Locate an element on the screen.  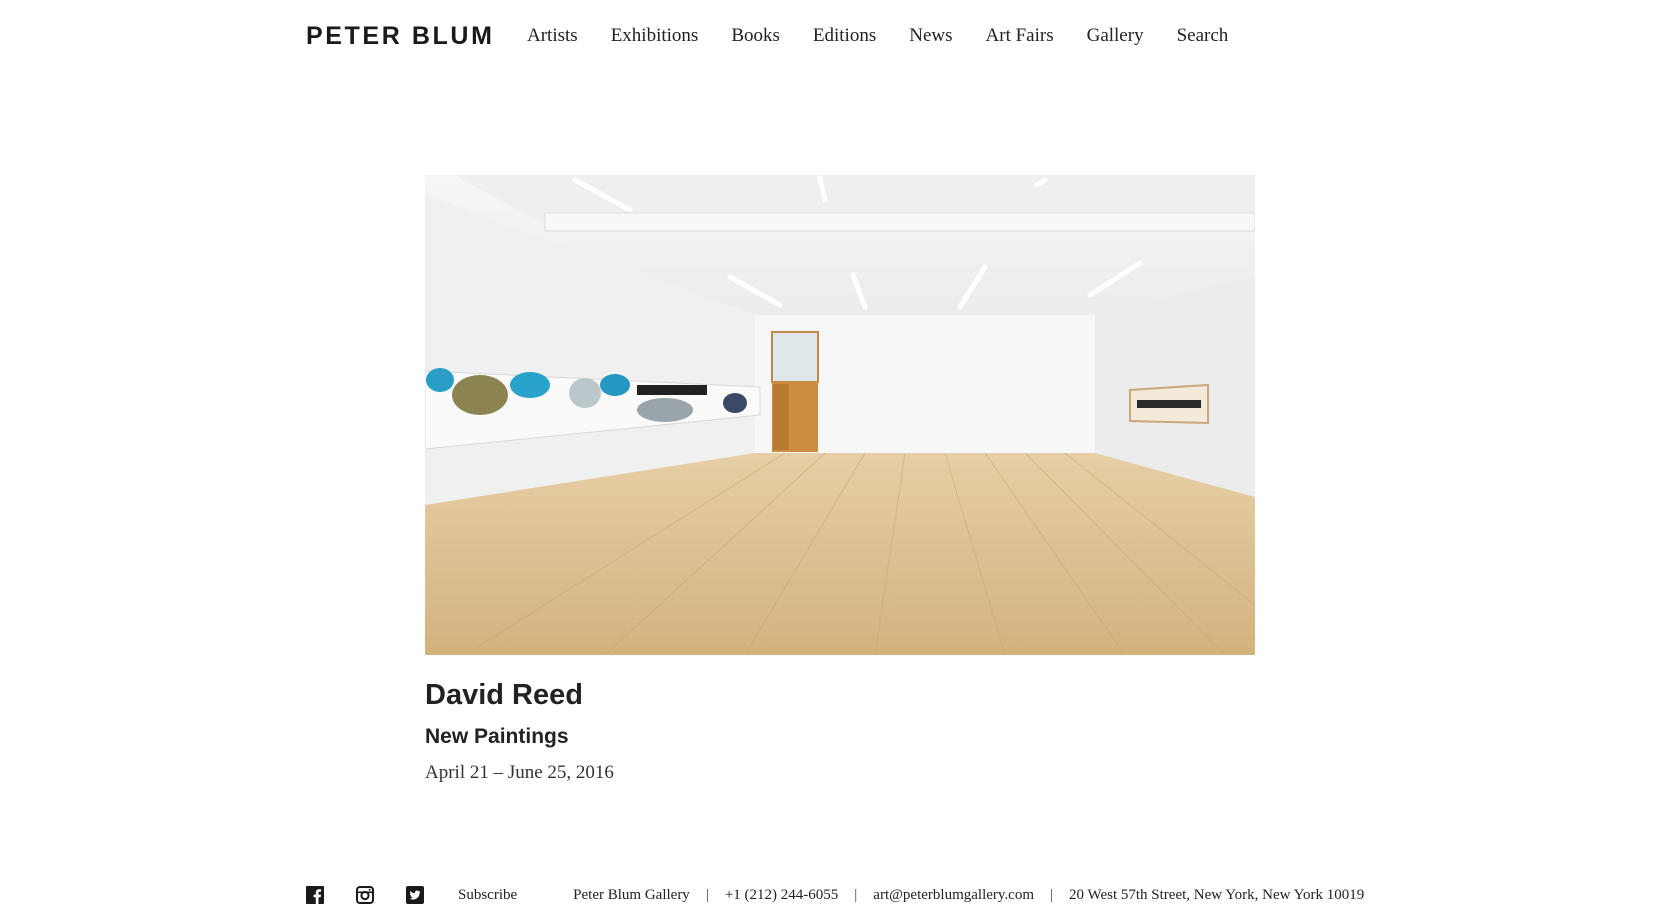
footer-gallery-name: Peter Blum Gallery is located at coordinates (631, 894).